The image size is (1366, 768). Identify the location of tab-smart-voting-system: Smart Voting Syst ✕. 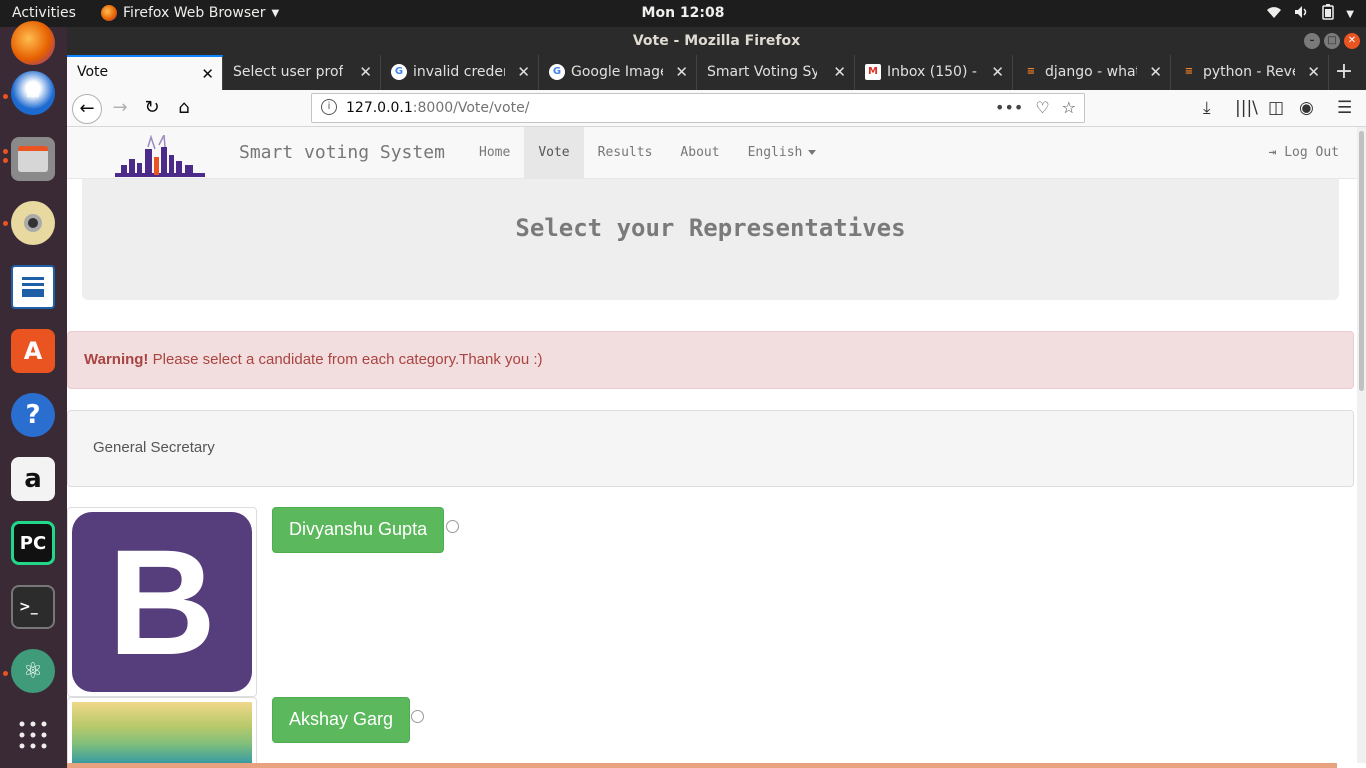
(776, 72).